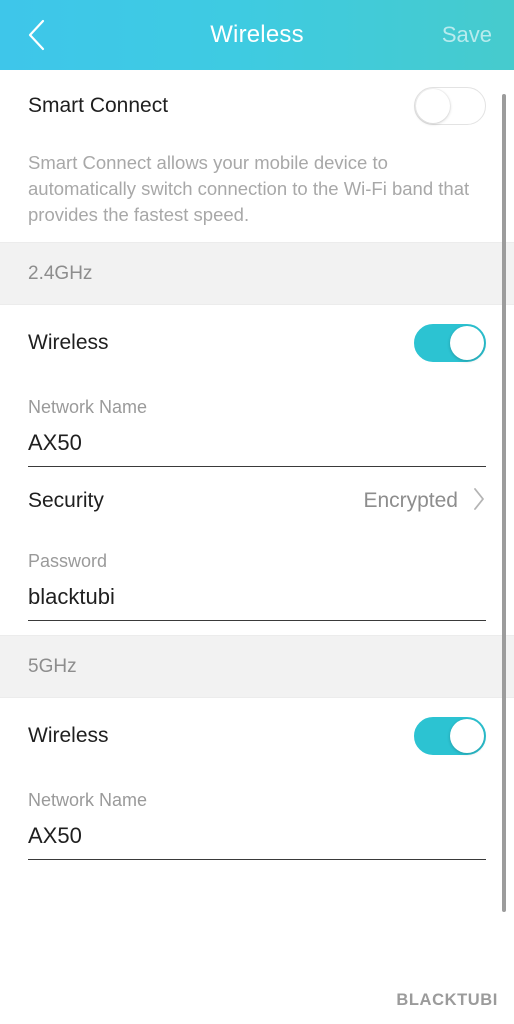 The height and width of the screenshot is (1024, 514). What do you see at coordinates (257, 736) in the screenshot?
I see `wireless-row-5ghz: Wireless` at bounding box center [257, 736].